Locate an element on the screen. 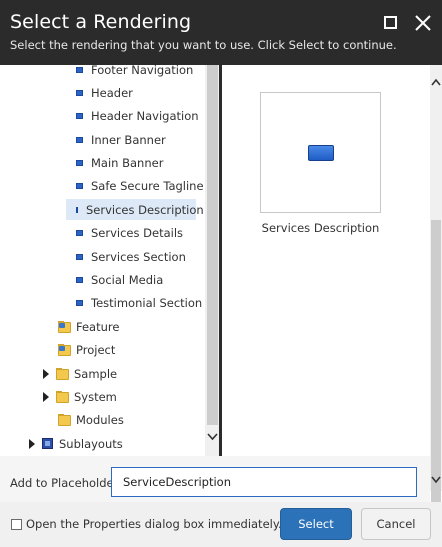 This screenshot has width=442, height=547. placeholder-row: Add to Placeholder: is located at coordinates (215, 479).